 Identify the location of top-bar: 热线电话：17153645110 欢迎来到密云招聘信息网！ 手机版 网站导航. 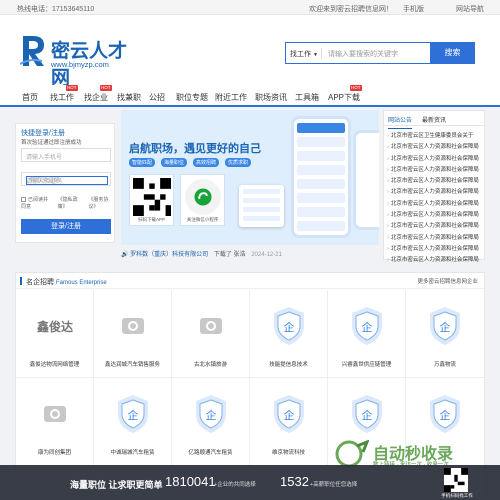
(250, 7).